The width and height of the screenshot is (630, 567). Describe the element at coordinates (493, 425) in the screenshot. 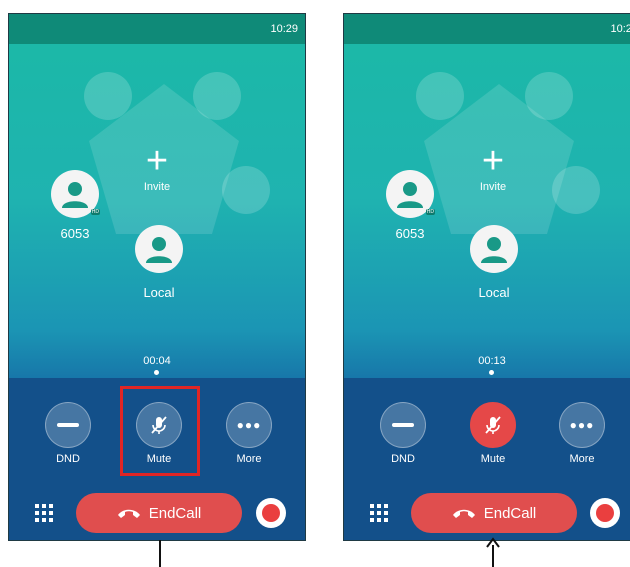

I see `mic-mute-icon` at that location.